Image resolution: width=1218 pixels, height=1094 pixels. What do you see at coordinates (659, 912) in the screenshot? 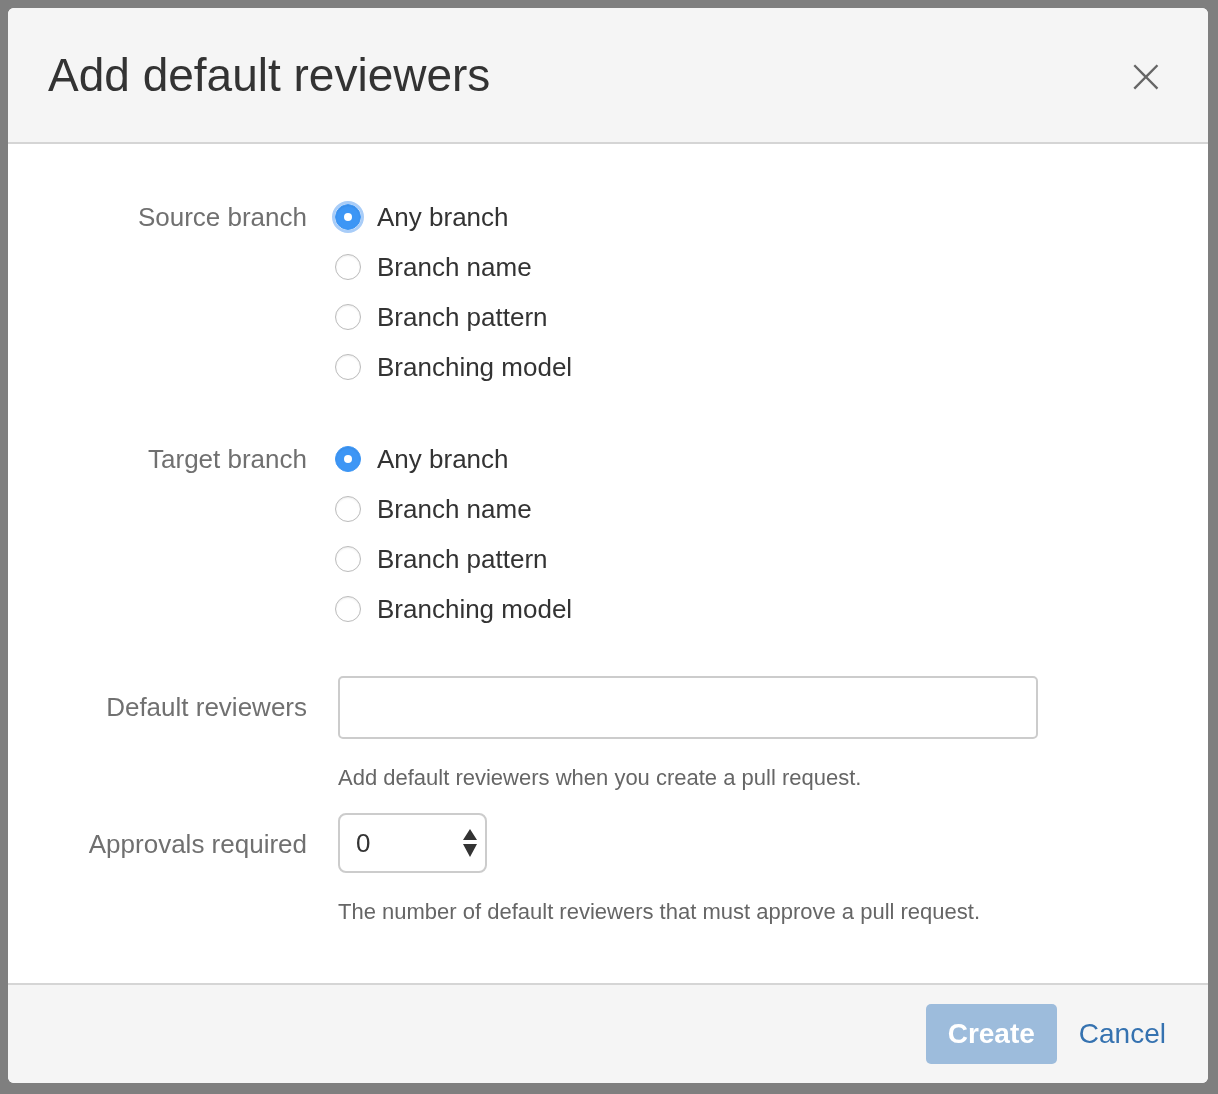
I see `help-text: The number of default reviewers that must approve a pull request.` at bounding box center [659, 912].